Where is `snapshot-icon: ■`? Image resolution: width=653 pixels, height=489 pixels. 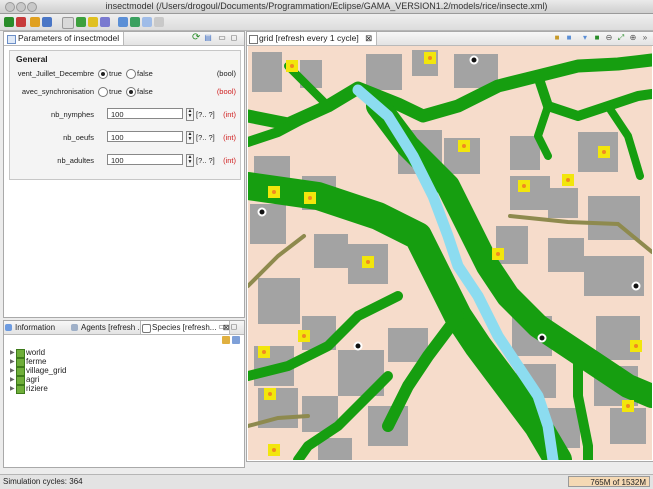
snapshot-icon: ■ is located at coordinates (557, 38).